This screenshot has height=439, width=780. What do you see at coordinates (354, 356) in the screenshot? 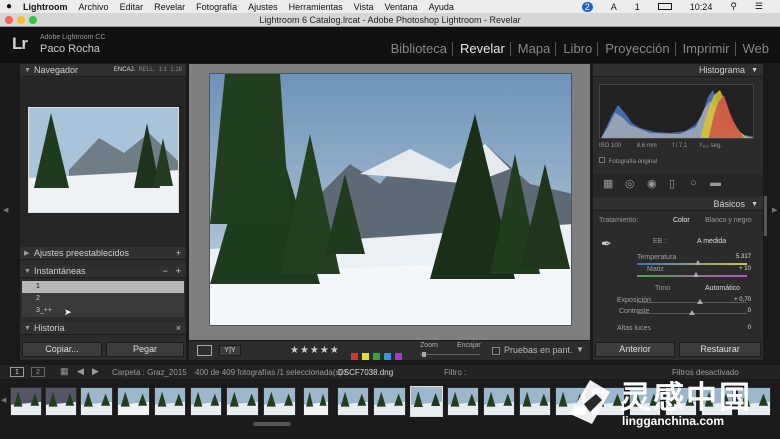
I see `color-label-red` at bounding box center [354, 356].